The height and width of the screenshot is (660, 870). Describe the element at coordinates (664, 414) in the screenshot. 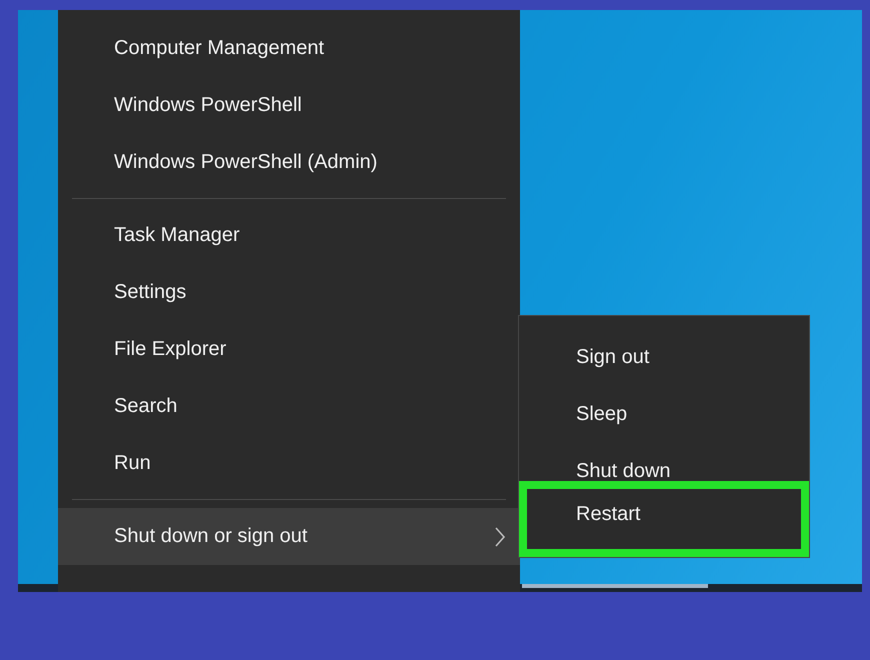

I see `menu-item: Sleep` at that location.